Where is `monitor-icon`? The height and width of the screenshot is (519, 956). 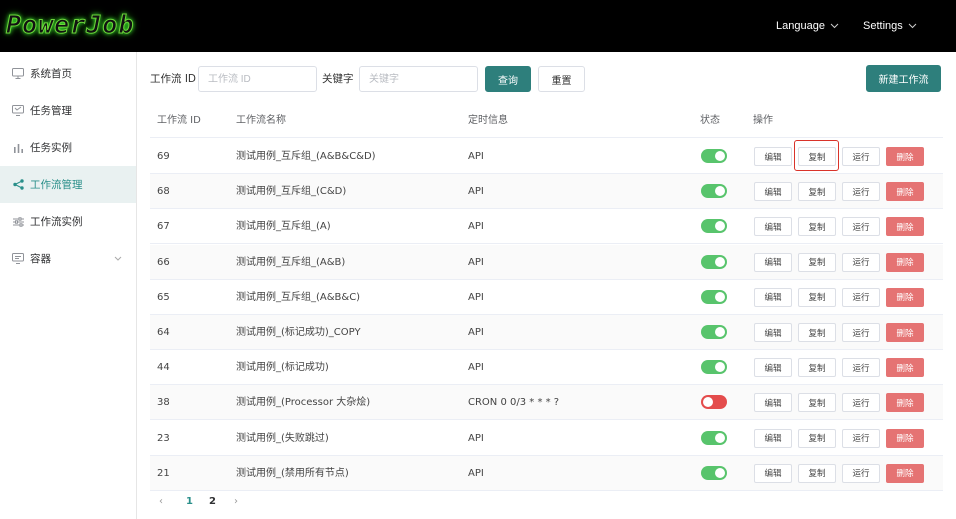
monitor-icon is located at coordinates (18, 74).